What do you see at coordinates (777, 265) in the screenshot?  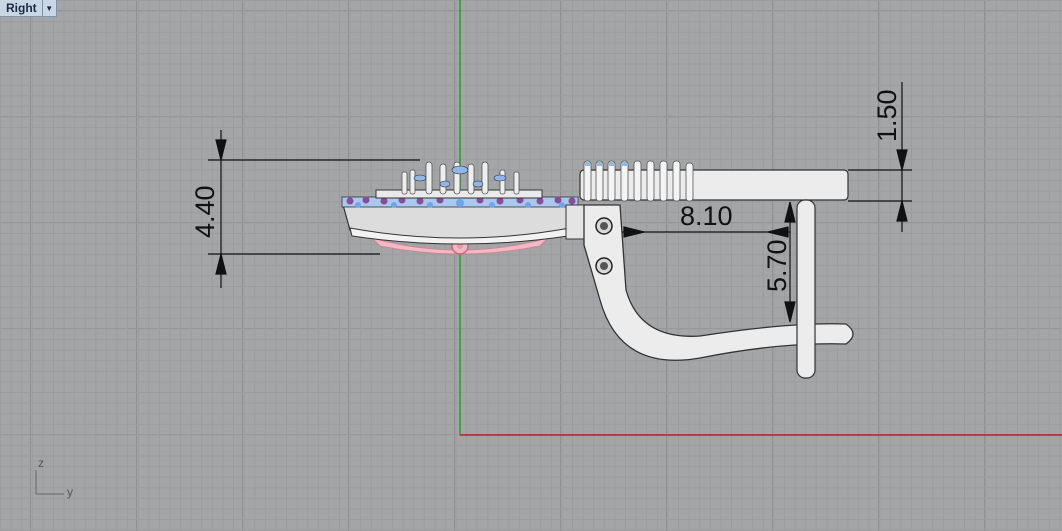 I see `dimension-label-vertical: 5.70` at bounding box center [777, 265].